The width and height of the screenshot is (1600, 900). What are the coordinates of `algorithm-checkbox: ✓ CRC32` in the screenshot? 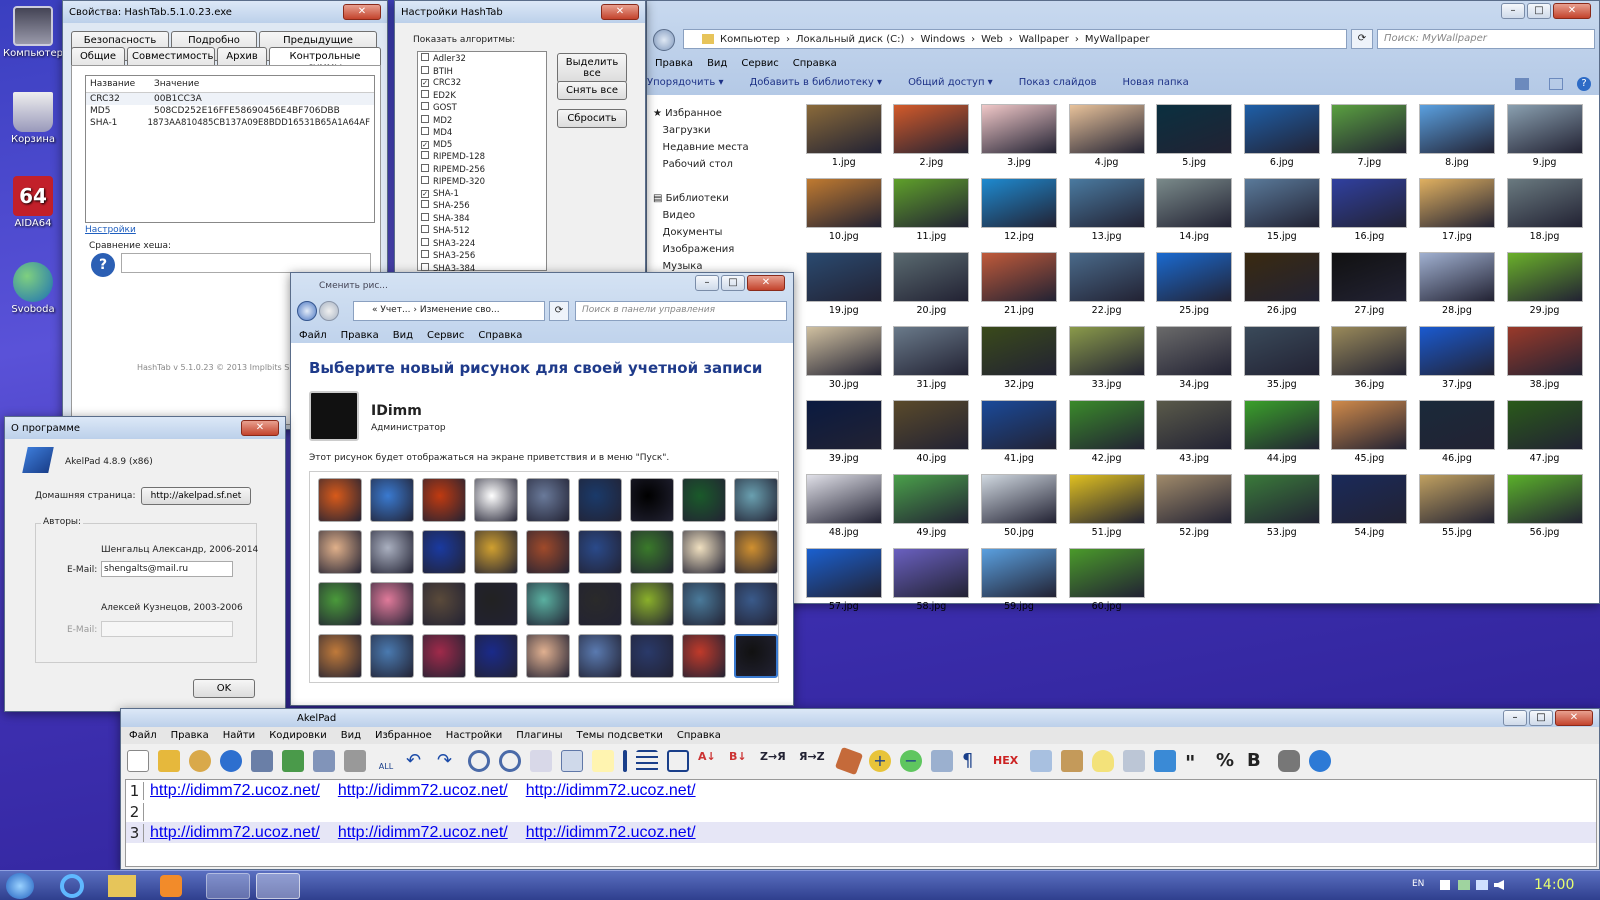 It's located at (482, 84).